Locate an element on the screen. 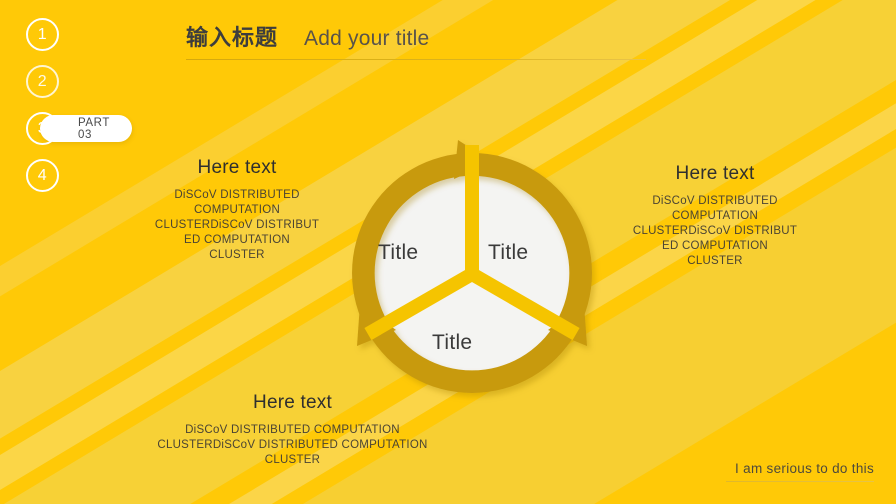 The height and width of the screenshot is (504, 896). text-line: DiSCoV DISTRIBUTED COMPUTATION is located at coordinates (292, 430).